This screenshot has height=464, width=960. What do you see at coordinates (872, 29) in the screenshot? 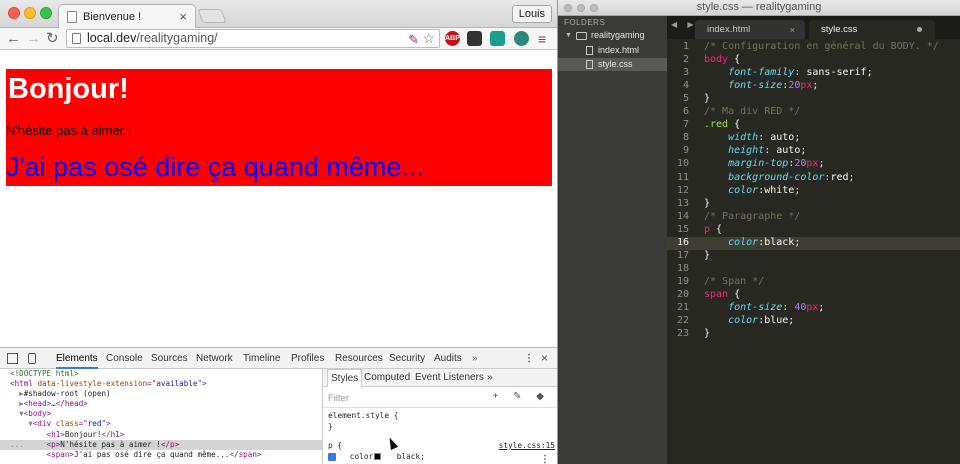
I see `editor-tab-style: style.css` at bounding box center [872, 29].